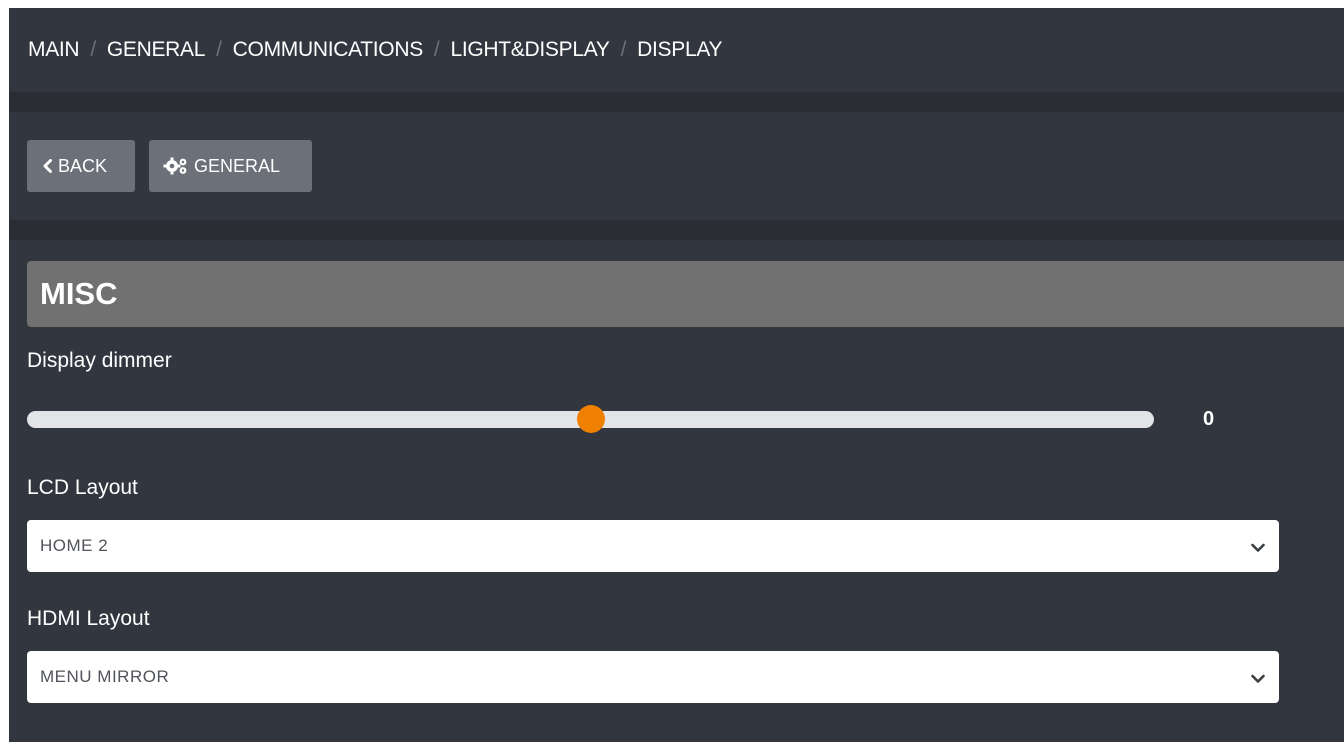  What do you see at coordinates (328, 50) in the screenshot?
I see `breadcrumb-communications: COMMUNICATIONS` at bounding box center [328, 50].